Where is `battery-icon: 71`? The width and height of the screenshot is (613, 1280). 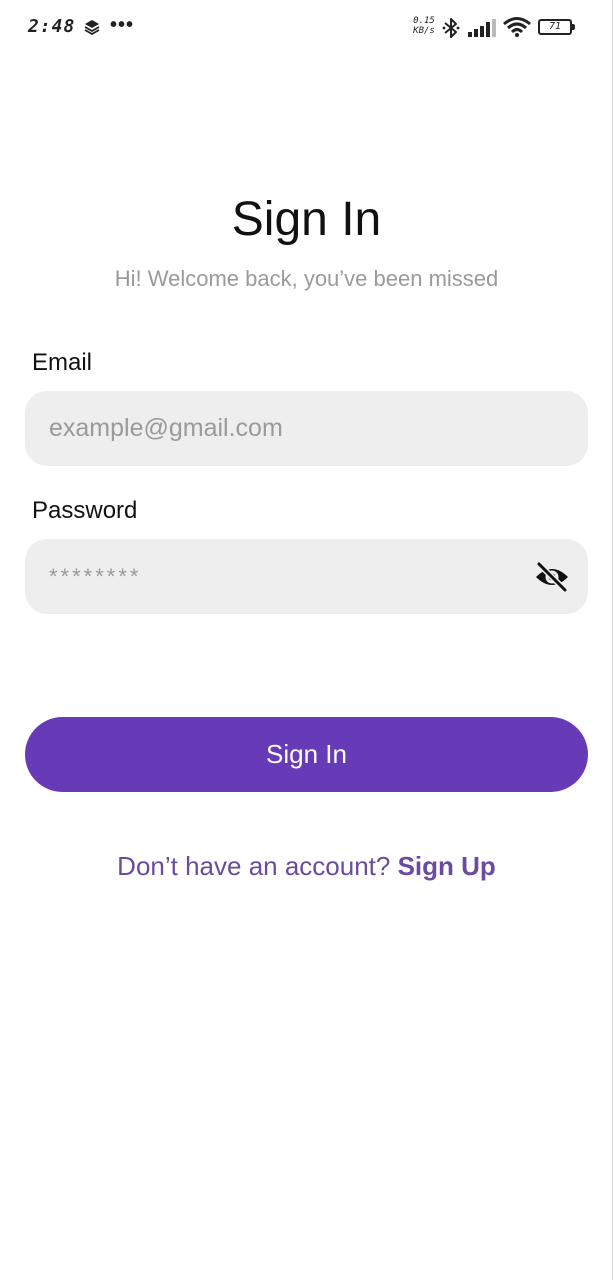 battery-icon: 71 is located at coordinates (556, 27).